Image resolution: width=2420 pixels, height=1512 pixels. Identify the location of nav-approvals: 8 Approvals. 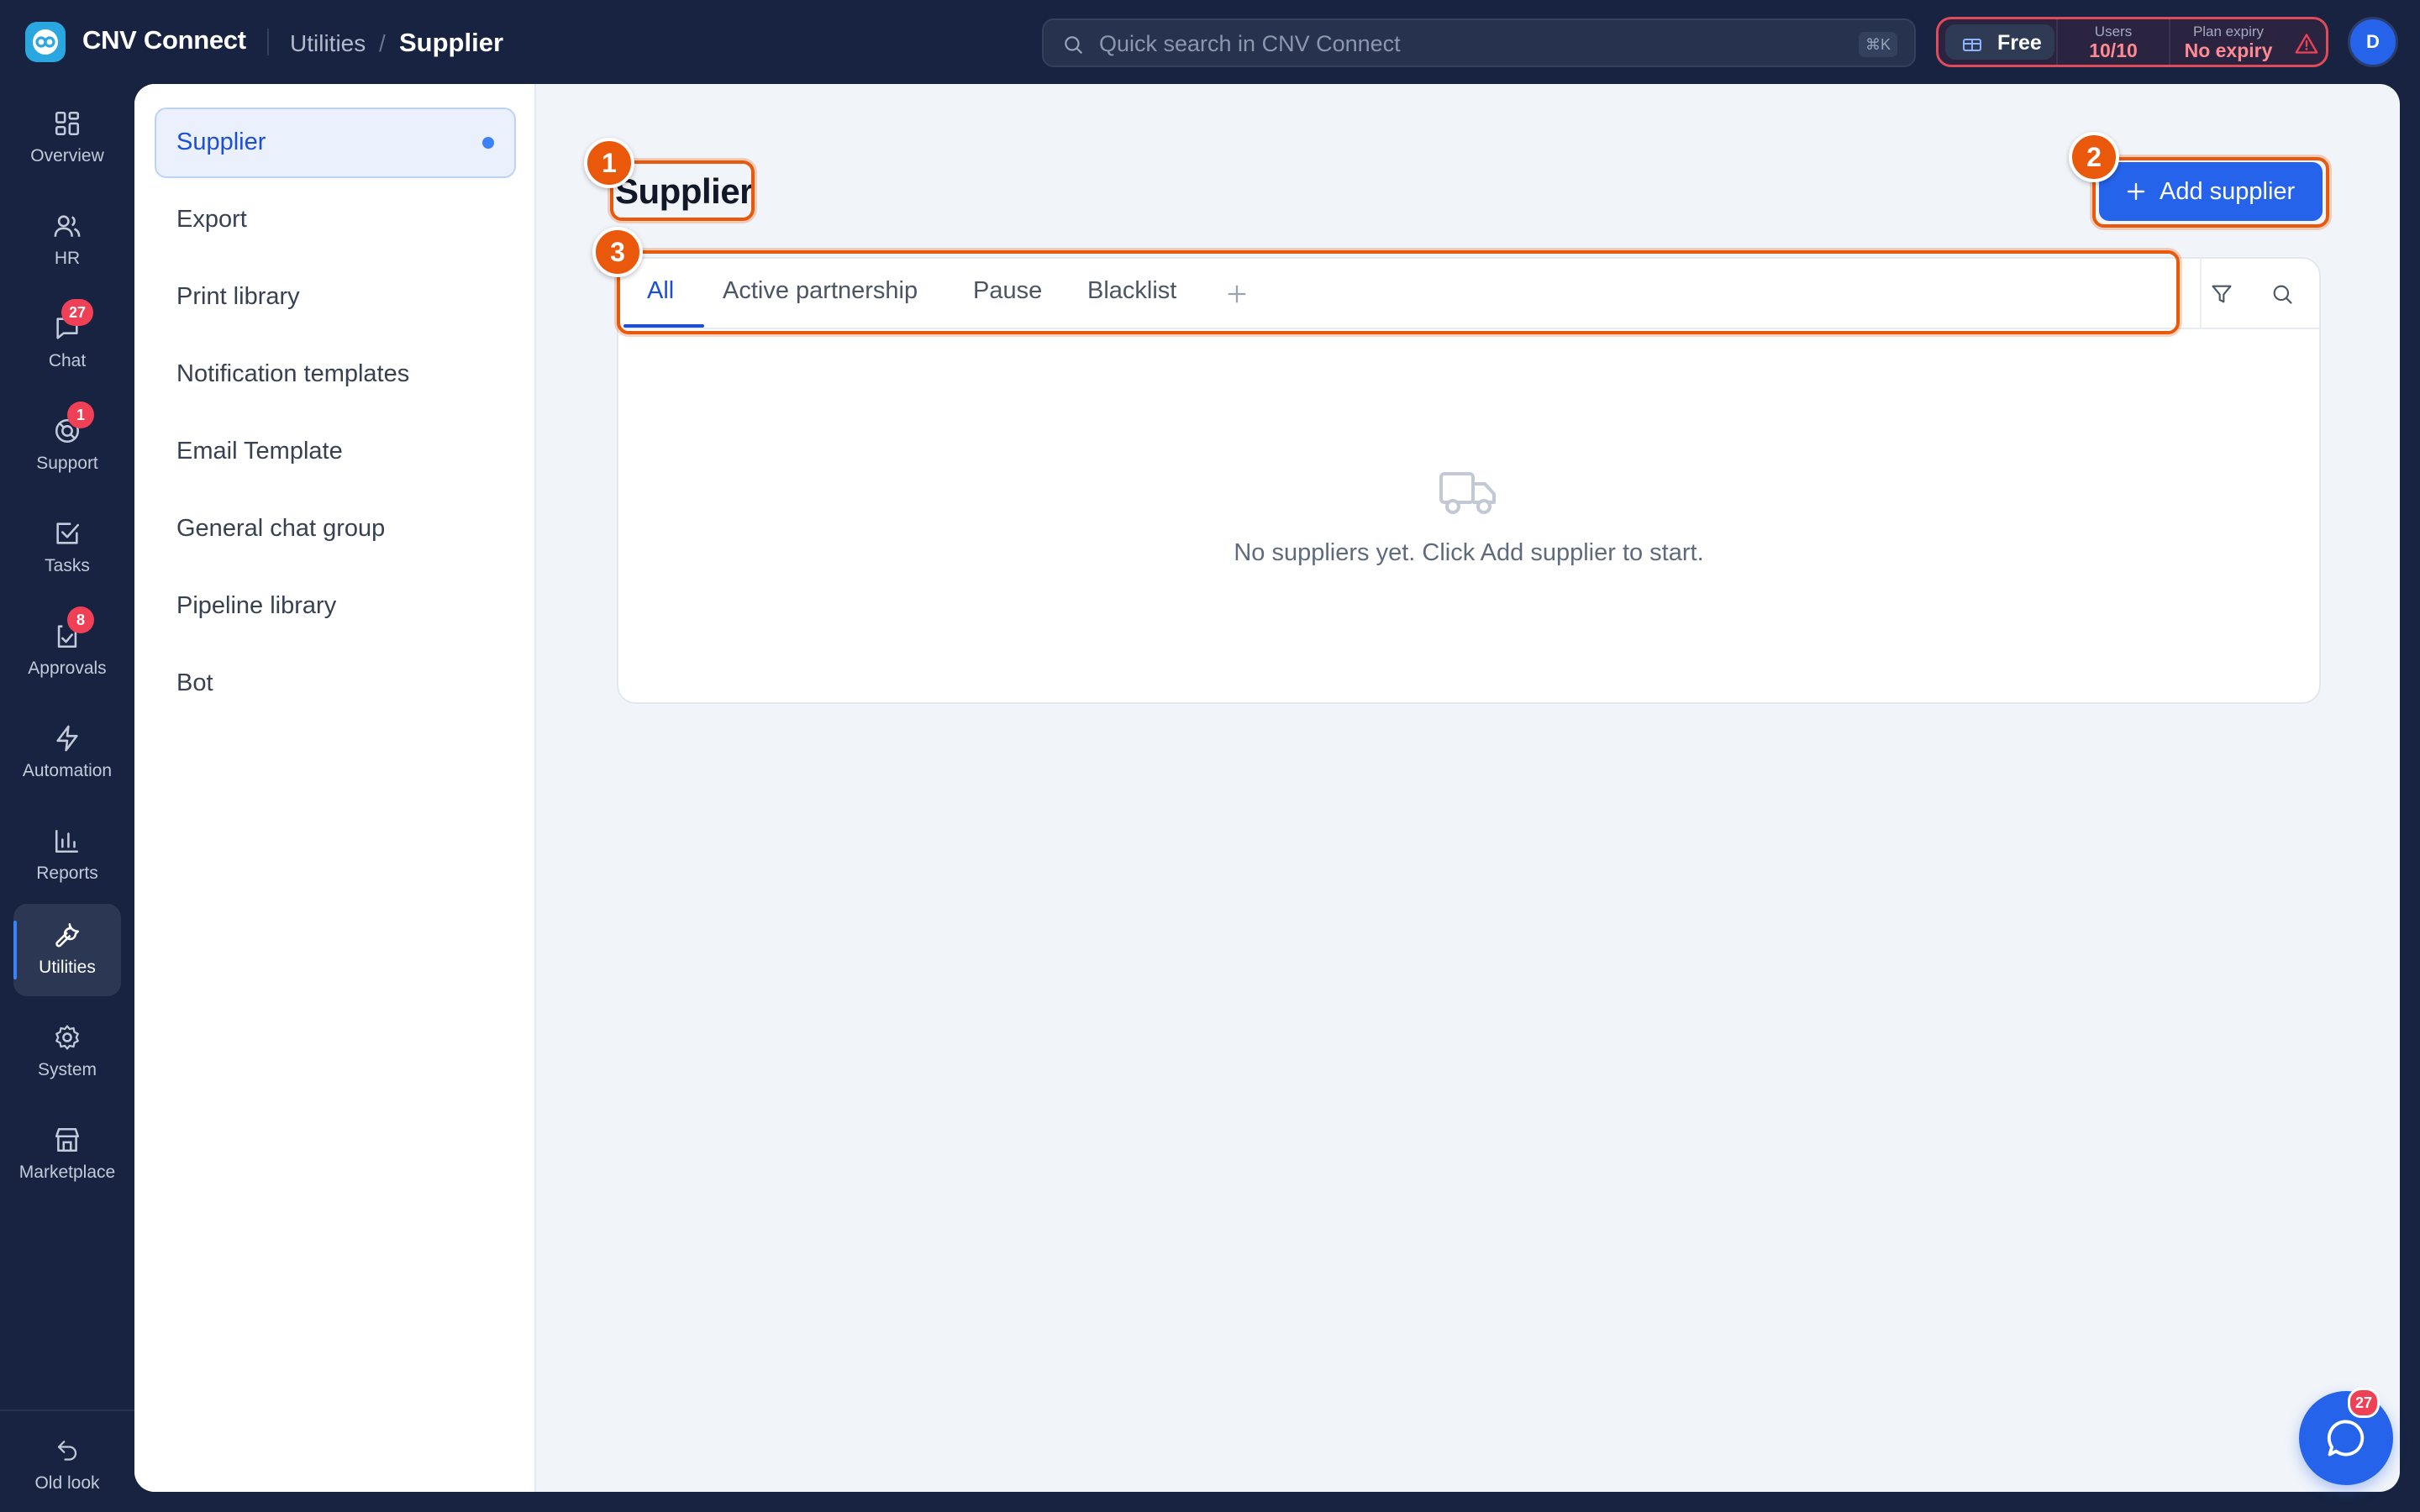
(67, 651).